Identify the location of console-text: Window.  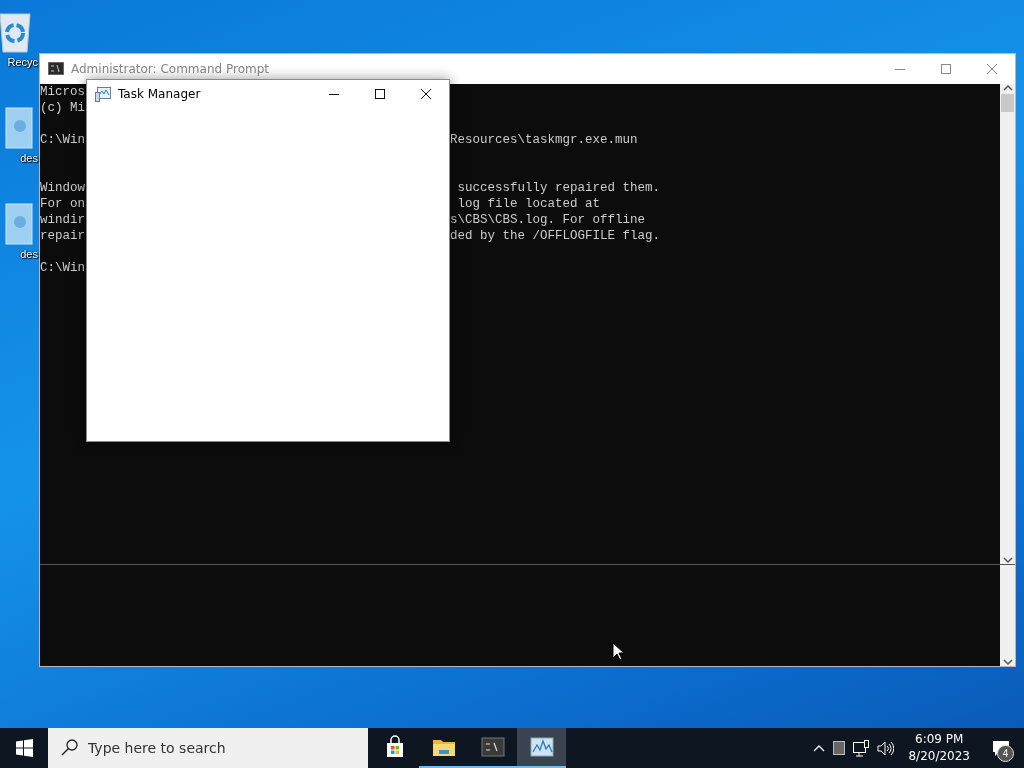
(62, 188).